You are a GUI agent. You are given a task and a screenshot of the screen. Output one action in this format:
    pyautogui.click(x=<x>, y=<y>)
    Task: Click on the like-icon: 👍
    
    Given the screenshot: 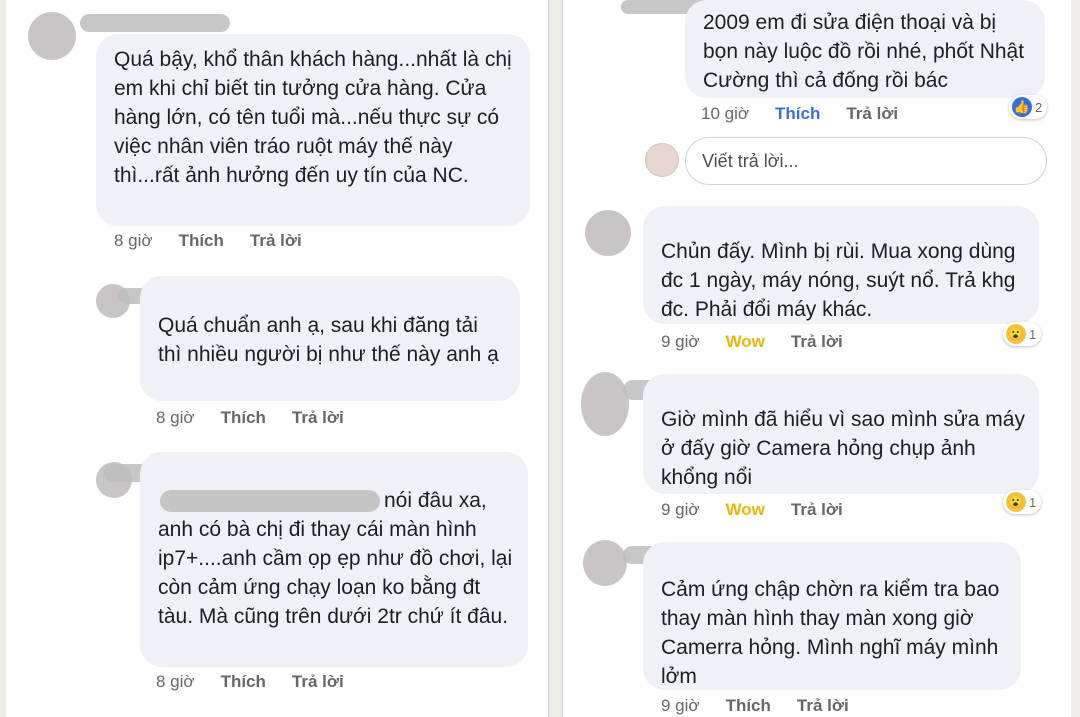 What is the action you would take?
    pyautogui.click(x=1022, y=107)
    